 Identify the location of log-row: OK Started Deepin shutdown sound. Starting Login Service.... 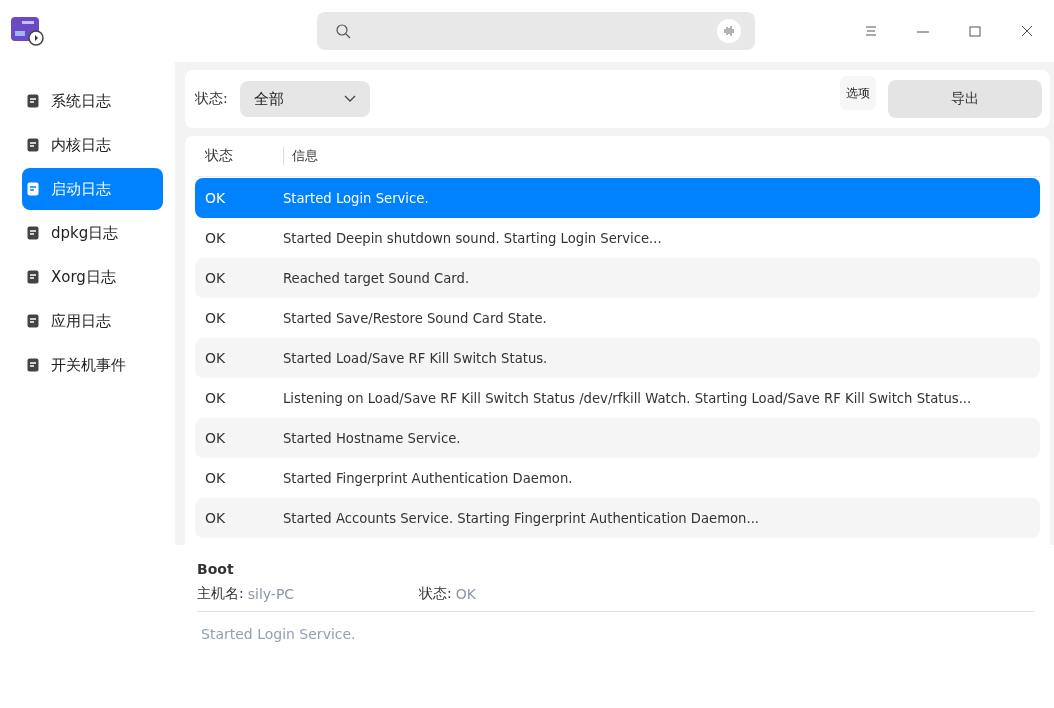
(617, 238).